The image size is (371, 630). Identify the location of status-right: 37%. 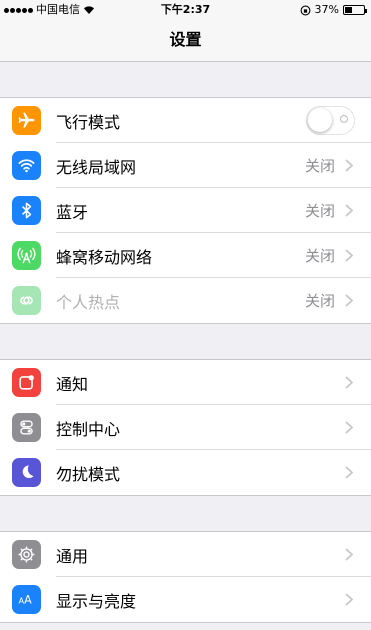
(333, 10).